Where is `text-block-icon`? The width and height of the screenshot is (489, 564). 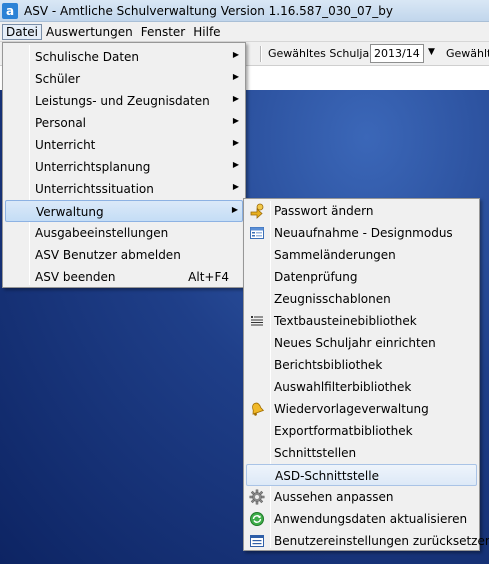
text-block-icon is located at coordinates (257, 321).